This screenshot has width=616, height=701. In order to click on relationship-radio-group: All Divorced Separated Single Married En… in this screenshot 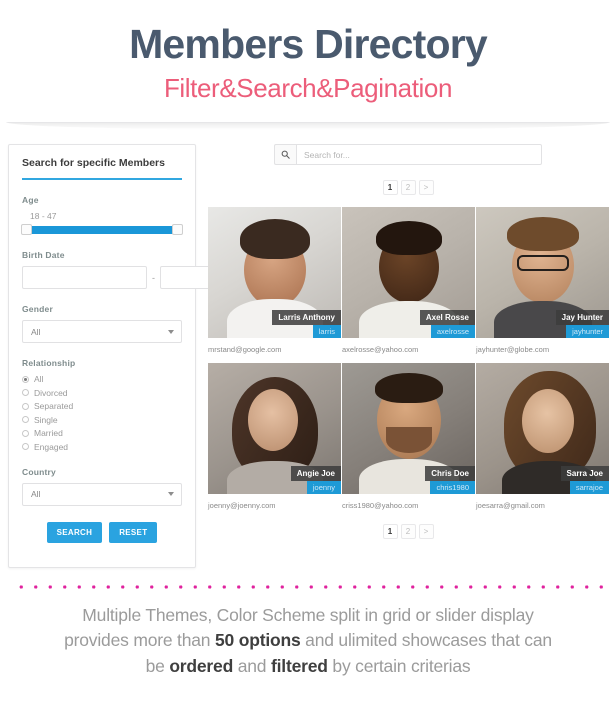, I will do `click(102, 413)`.